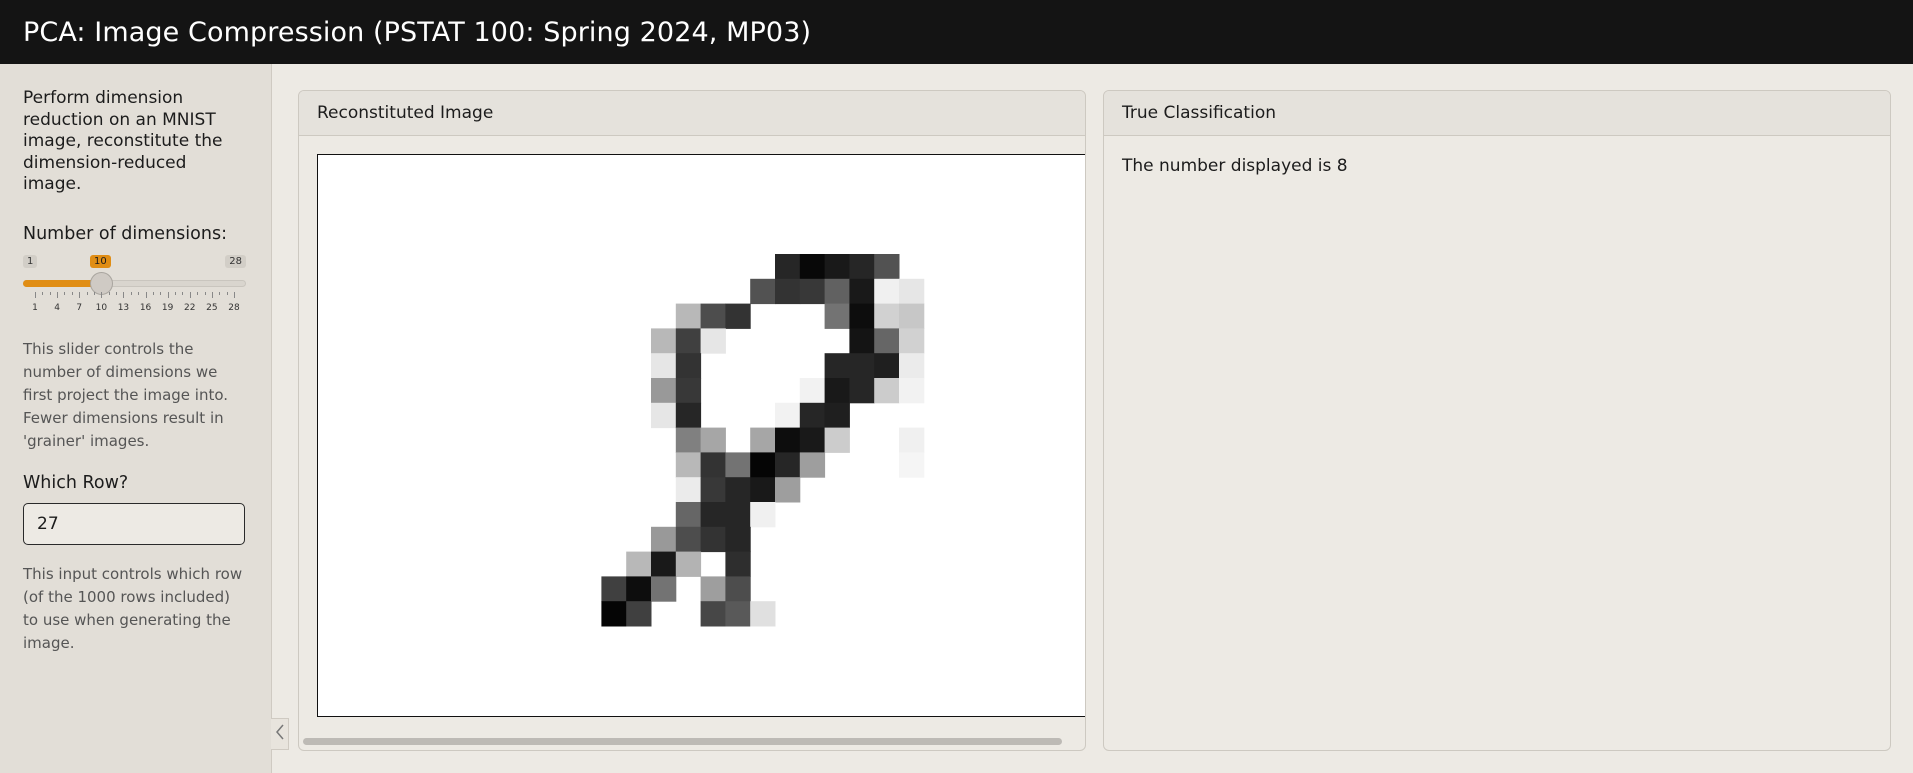 The image size is (1913, 773). I want to click on sidebar-collapse-button, so click(280, 734).